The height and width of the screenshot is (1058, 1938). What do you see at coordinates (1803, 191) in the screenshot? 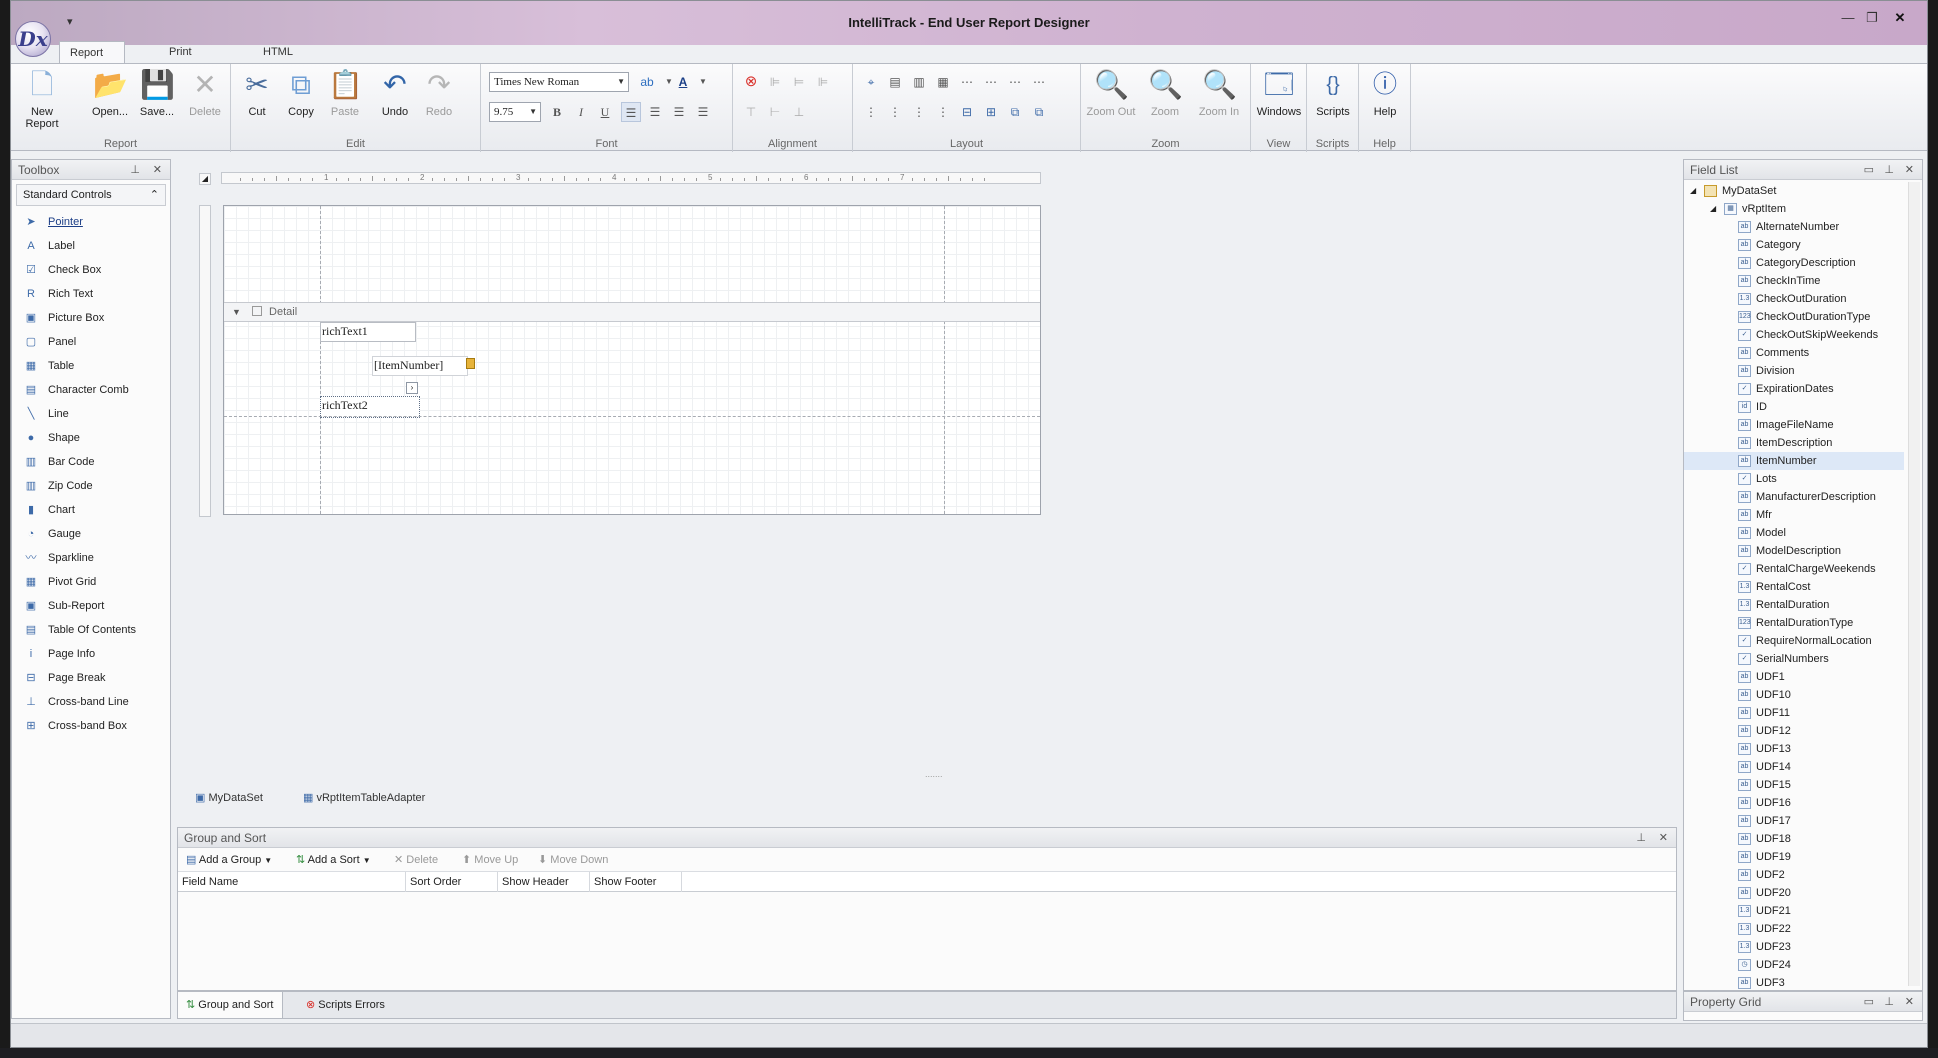
I see `tree-root: ◢ MyDataSet` at bounding box center [1803, 191].